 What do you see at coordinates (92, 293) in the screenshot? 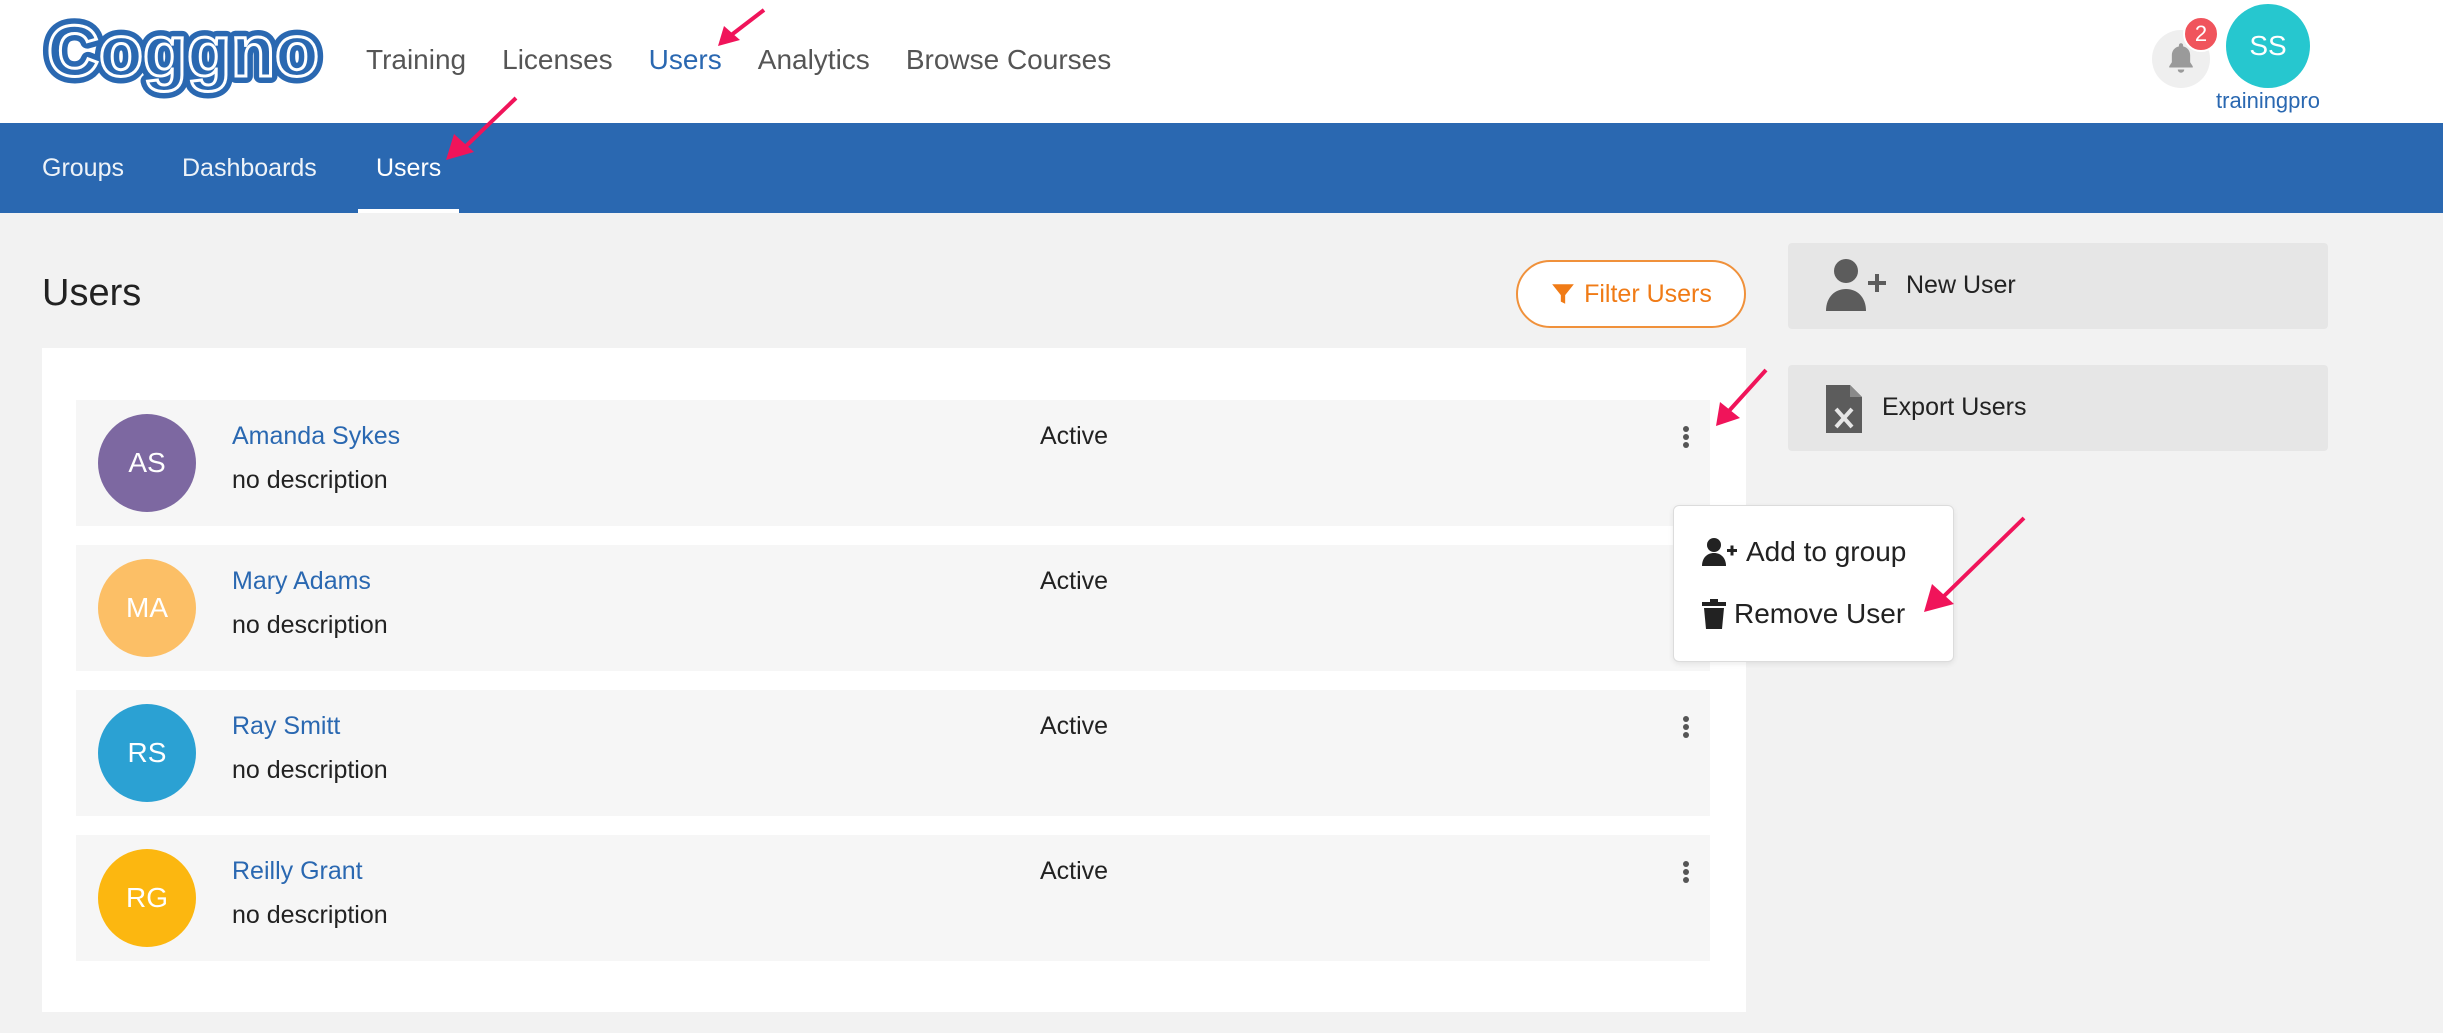
I see `page-title: Users` at bounding box center [92, 293].